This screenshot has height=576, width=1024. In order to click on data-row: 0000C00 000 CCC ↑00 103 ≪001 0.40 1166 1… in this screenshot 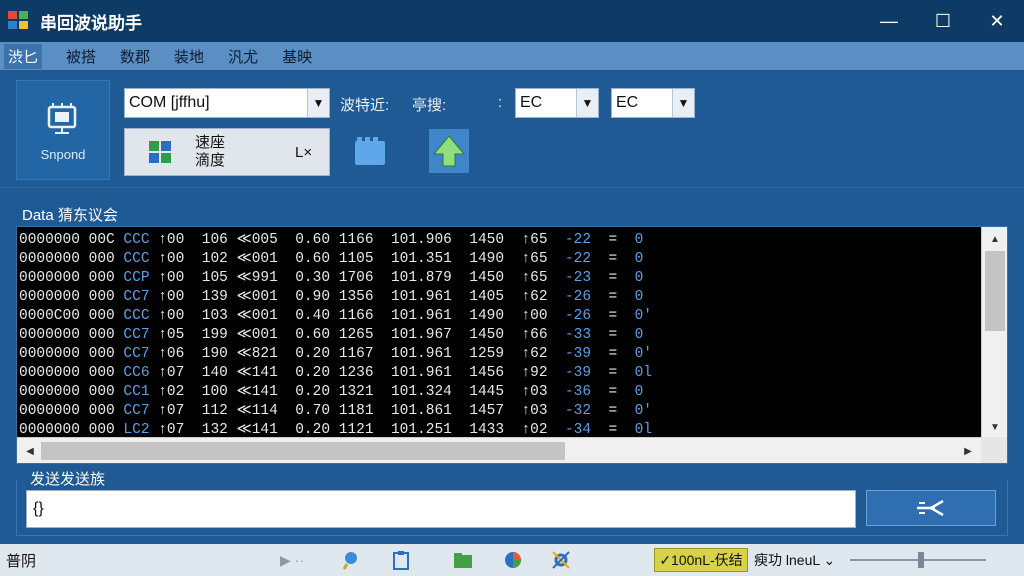, I will do `click(500, 316)`.